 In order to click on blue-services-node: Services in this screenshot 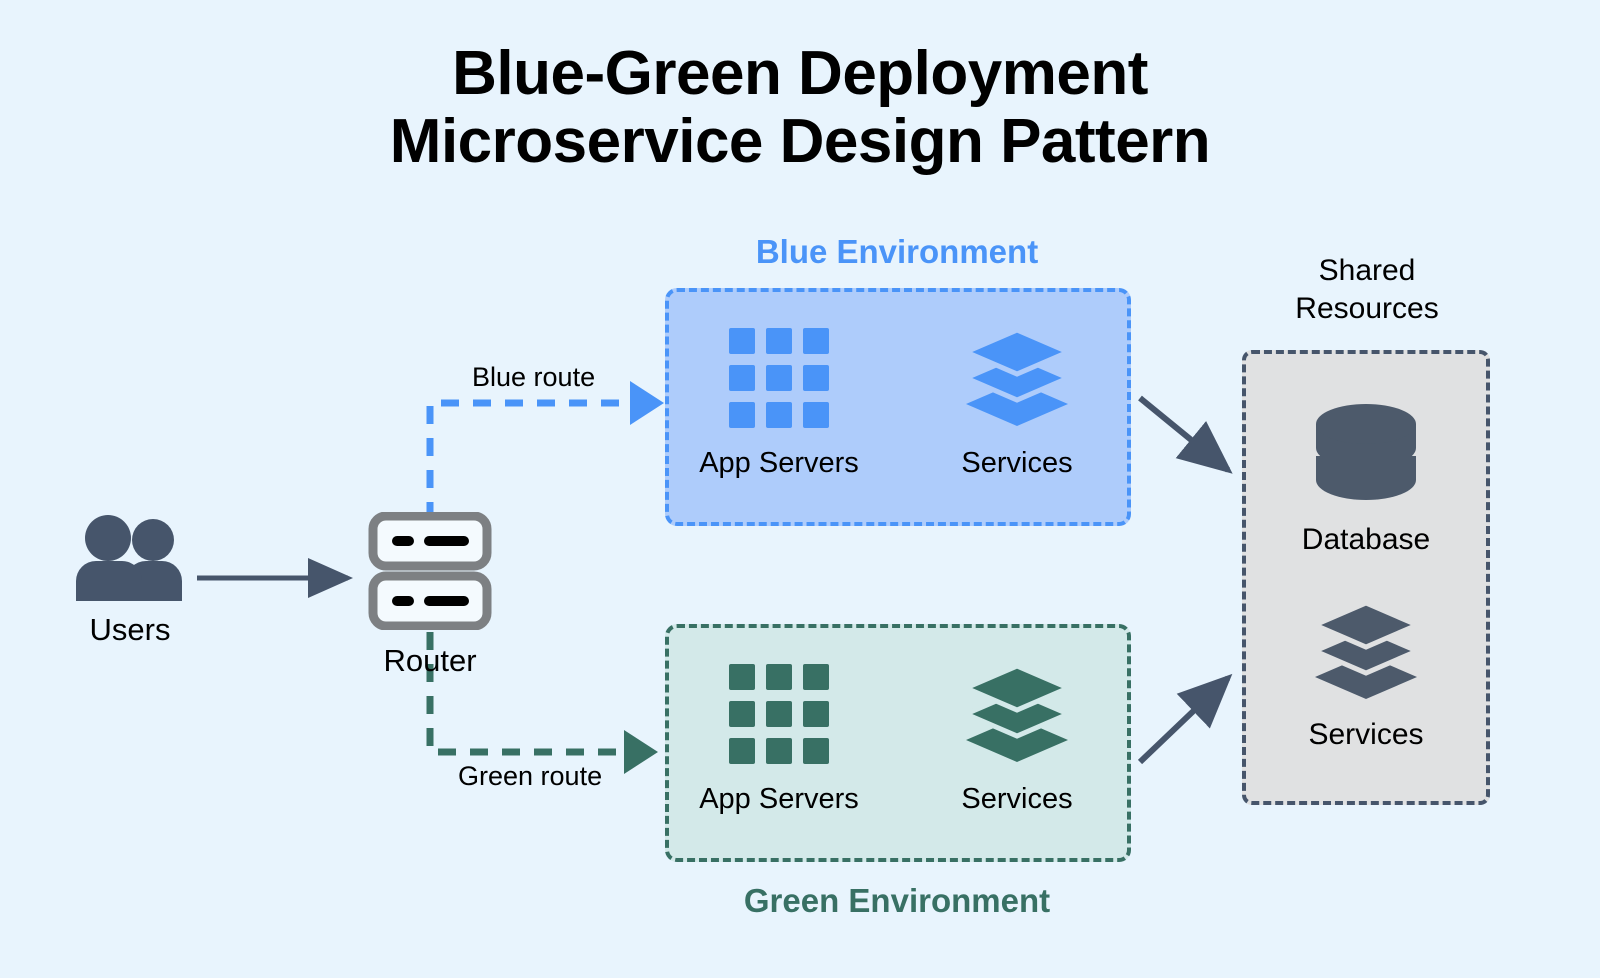, I will do `click(1017, 403)`.